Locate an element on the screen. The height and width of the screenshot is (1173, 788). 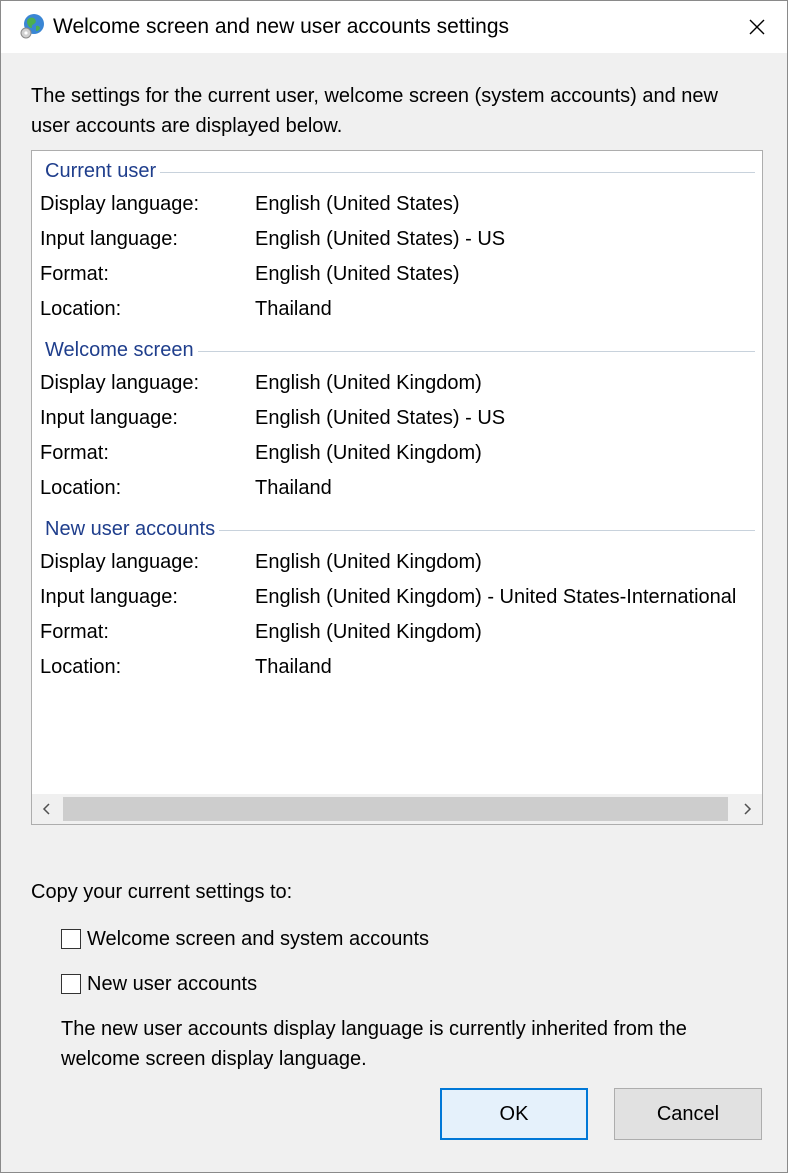
copy-settings-label: Copy your current settings to: is located at coordinates (162, 892).